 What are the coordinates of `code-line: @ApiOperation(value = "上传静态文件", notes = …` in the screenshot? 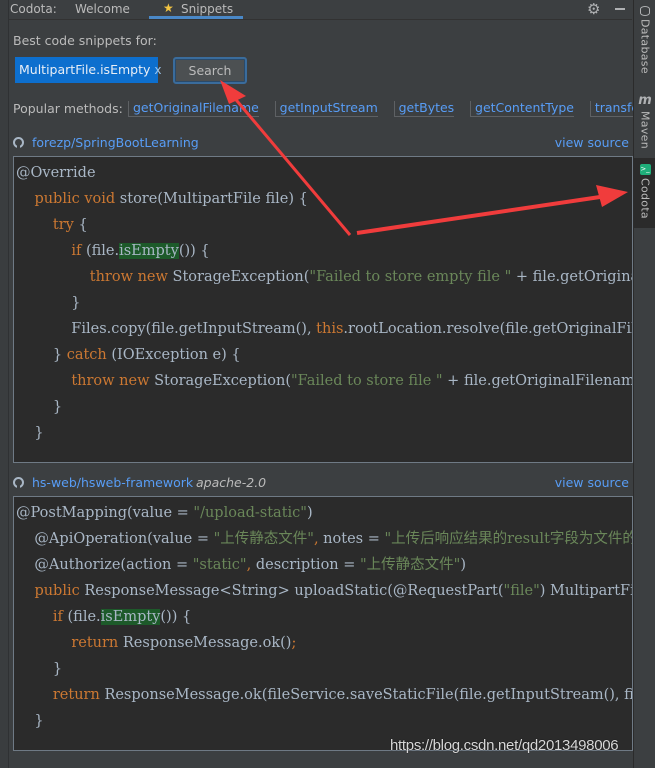 It's located at (323, 539).